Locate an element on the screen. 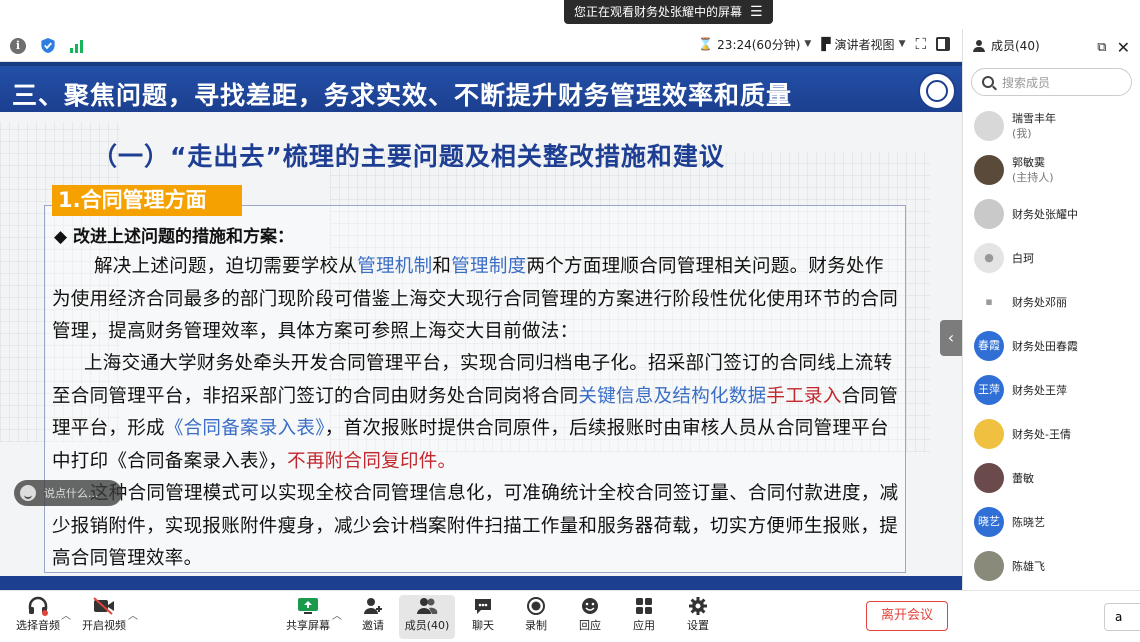 The width and height of the screenshot is (1140, 642). reaction-icon is located at coordinates (590, 606).